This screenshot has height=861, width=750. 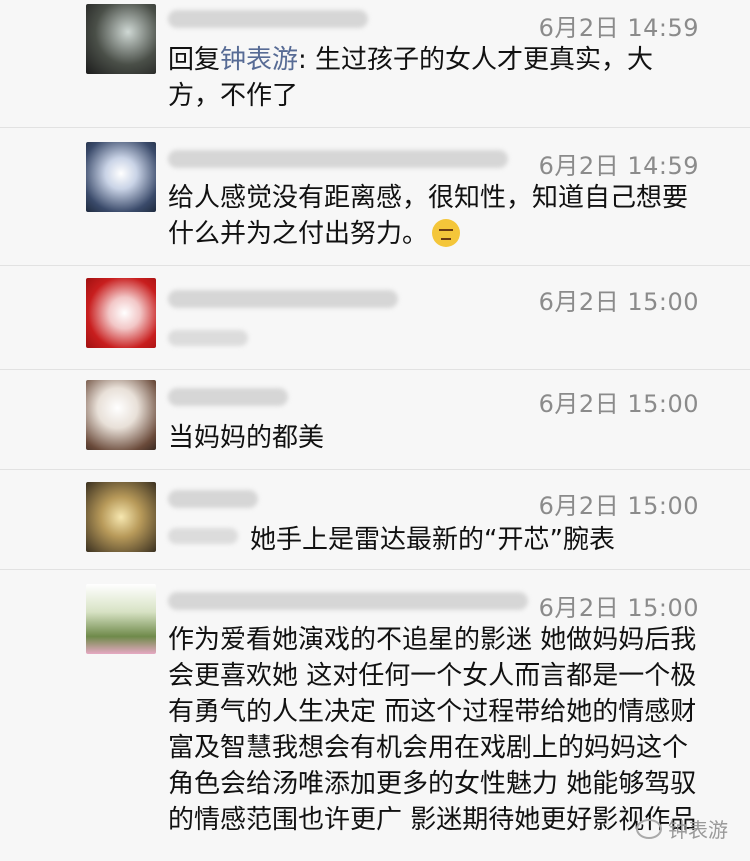 What do you see at coordinates (208, 338) in the screenshot?
I see `blurred-comment-text` at bounding box center [208, 338].